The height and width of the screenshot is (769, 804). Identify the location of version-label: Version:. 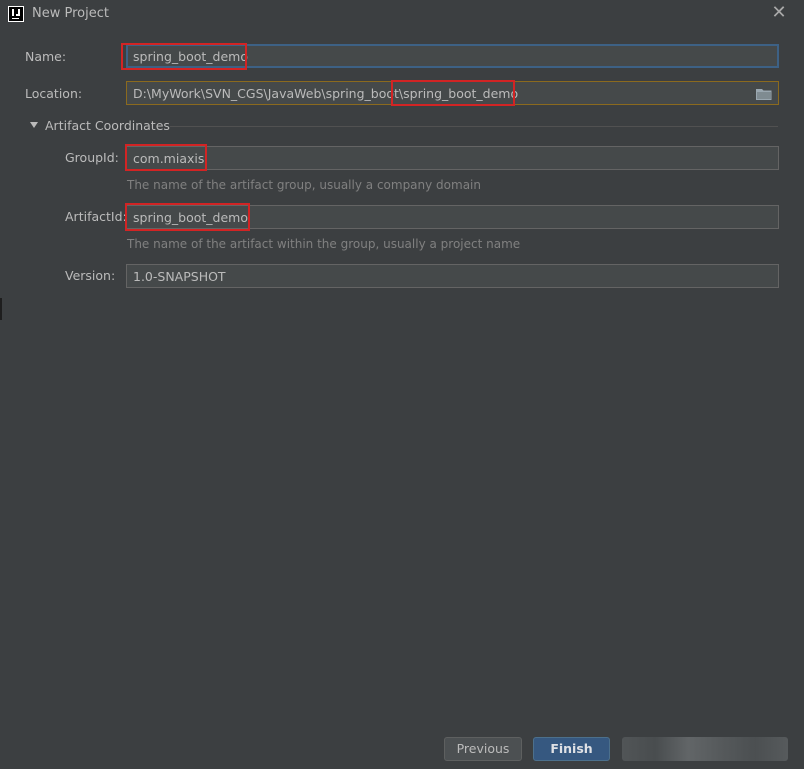
(90, 275).